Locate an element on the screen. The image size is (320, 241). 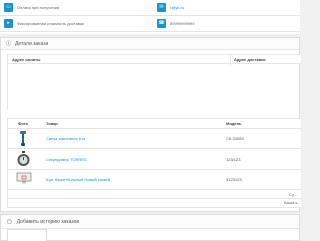
payment-method-line: ▭ Оплата при получении is located at coordinates (31, 7).